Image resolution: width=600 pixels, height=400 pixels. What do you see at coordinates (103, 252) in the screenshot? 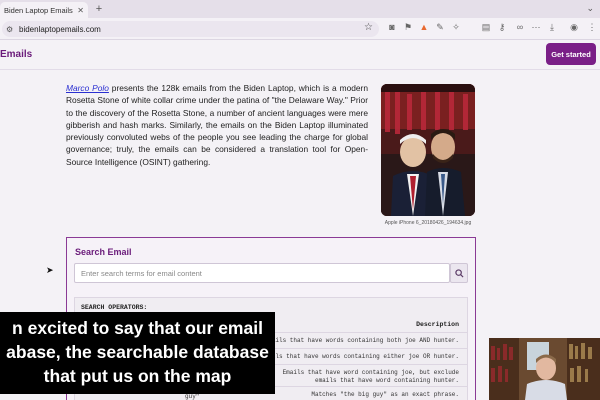
I see `search-title: Search Email` at bounding box center [103, 252].